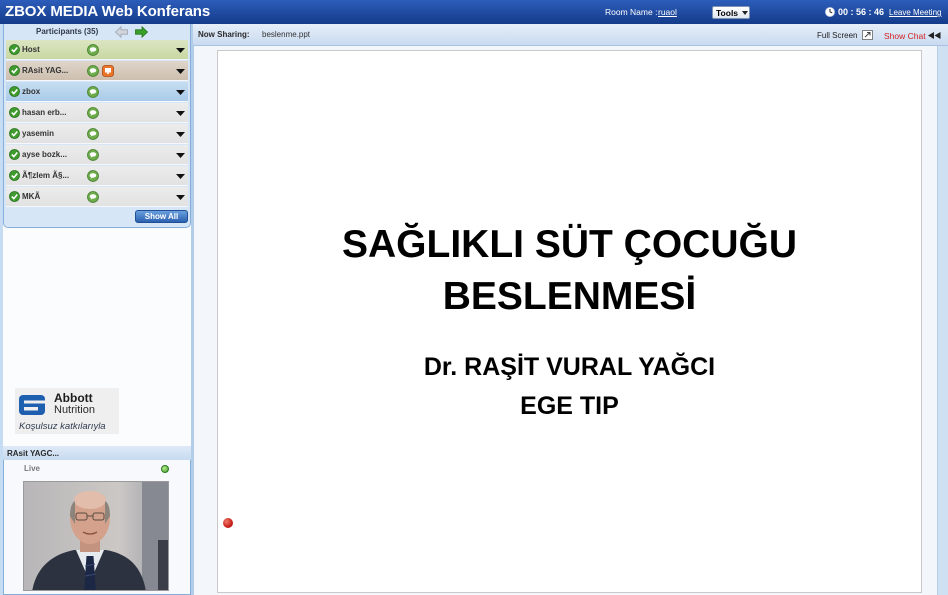 The image size is (948, 595). I want to click on collapse-chat-icon, so click(934, 35).